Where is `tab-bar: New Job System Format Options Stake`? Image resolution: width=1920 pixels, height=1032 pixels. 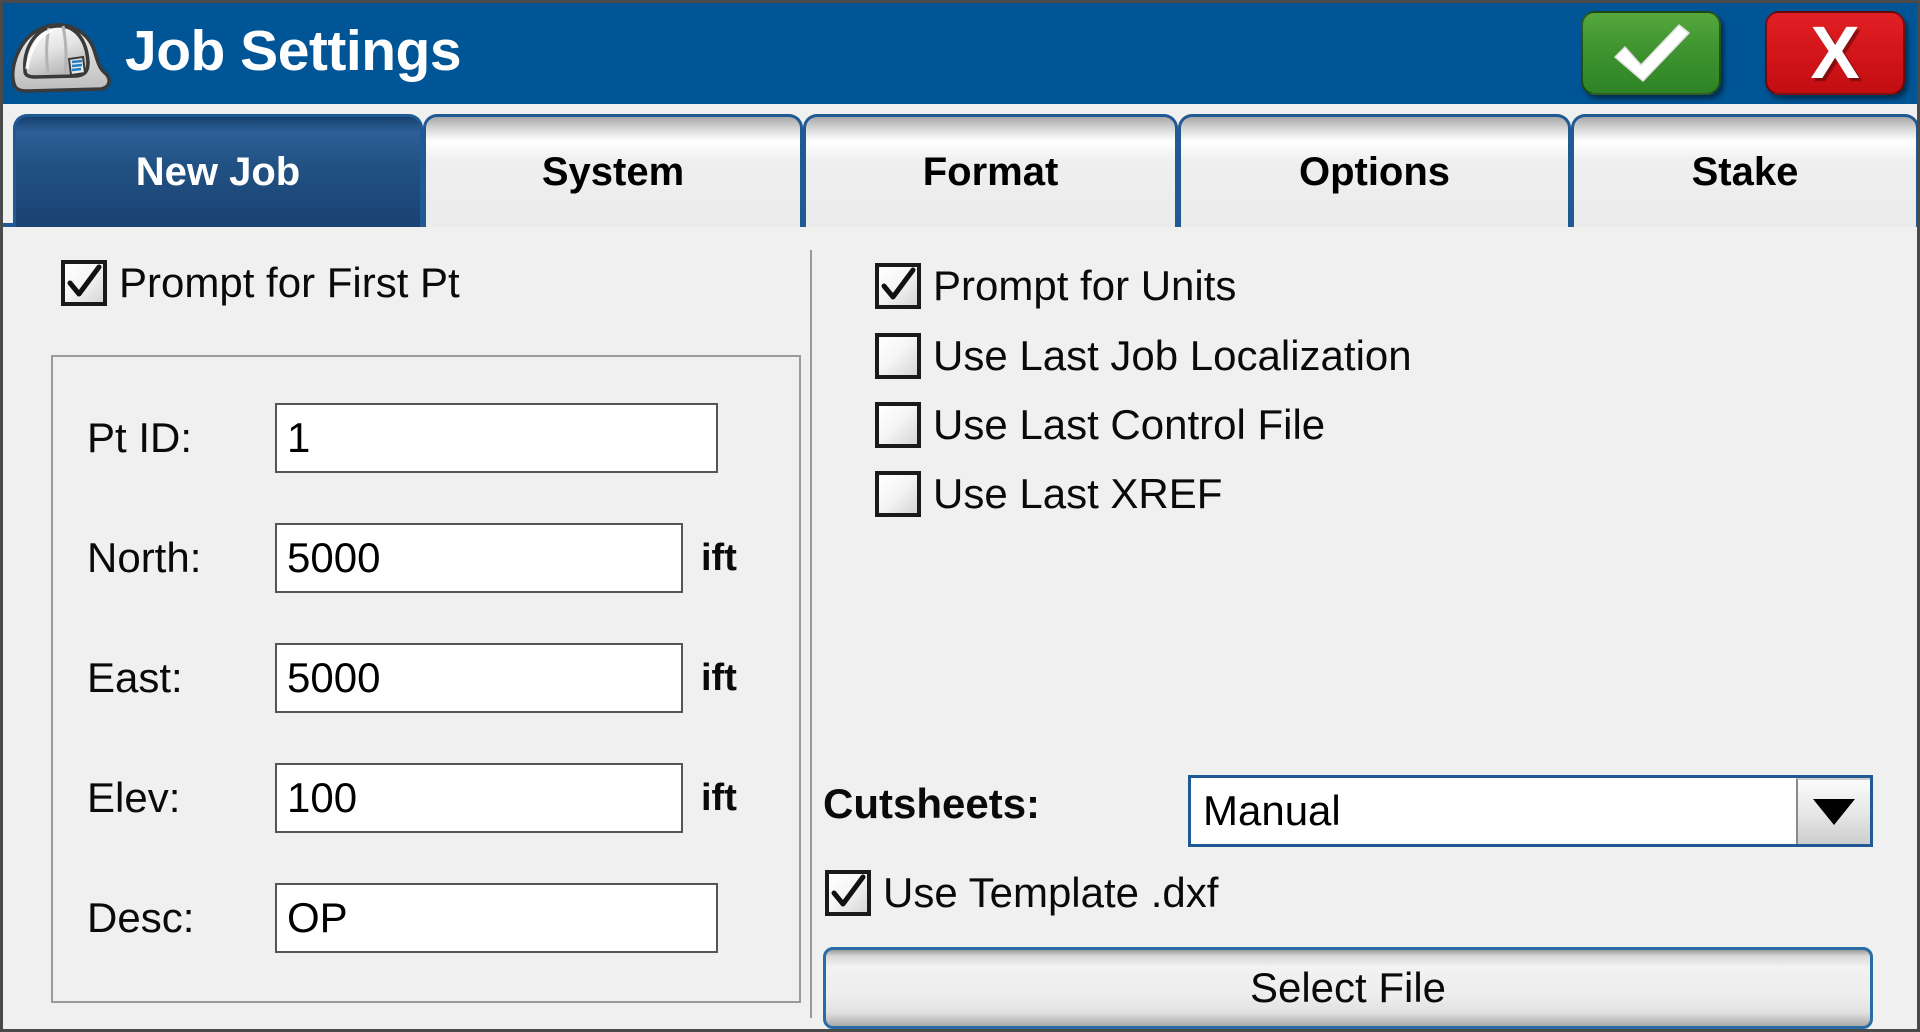
tab-bar: New Job System Format Options Stake is located at coordinates (960, 165).